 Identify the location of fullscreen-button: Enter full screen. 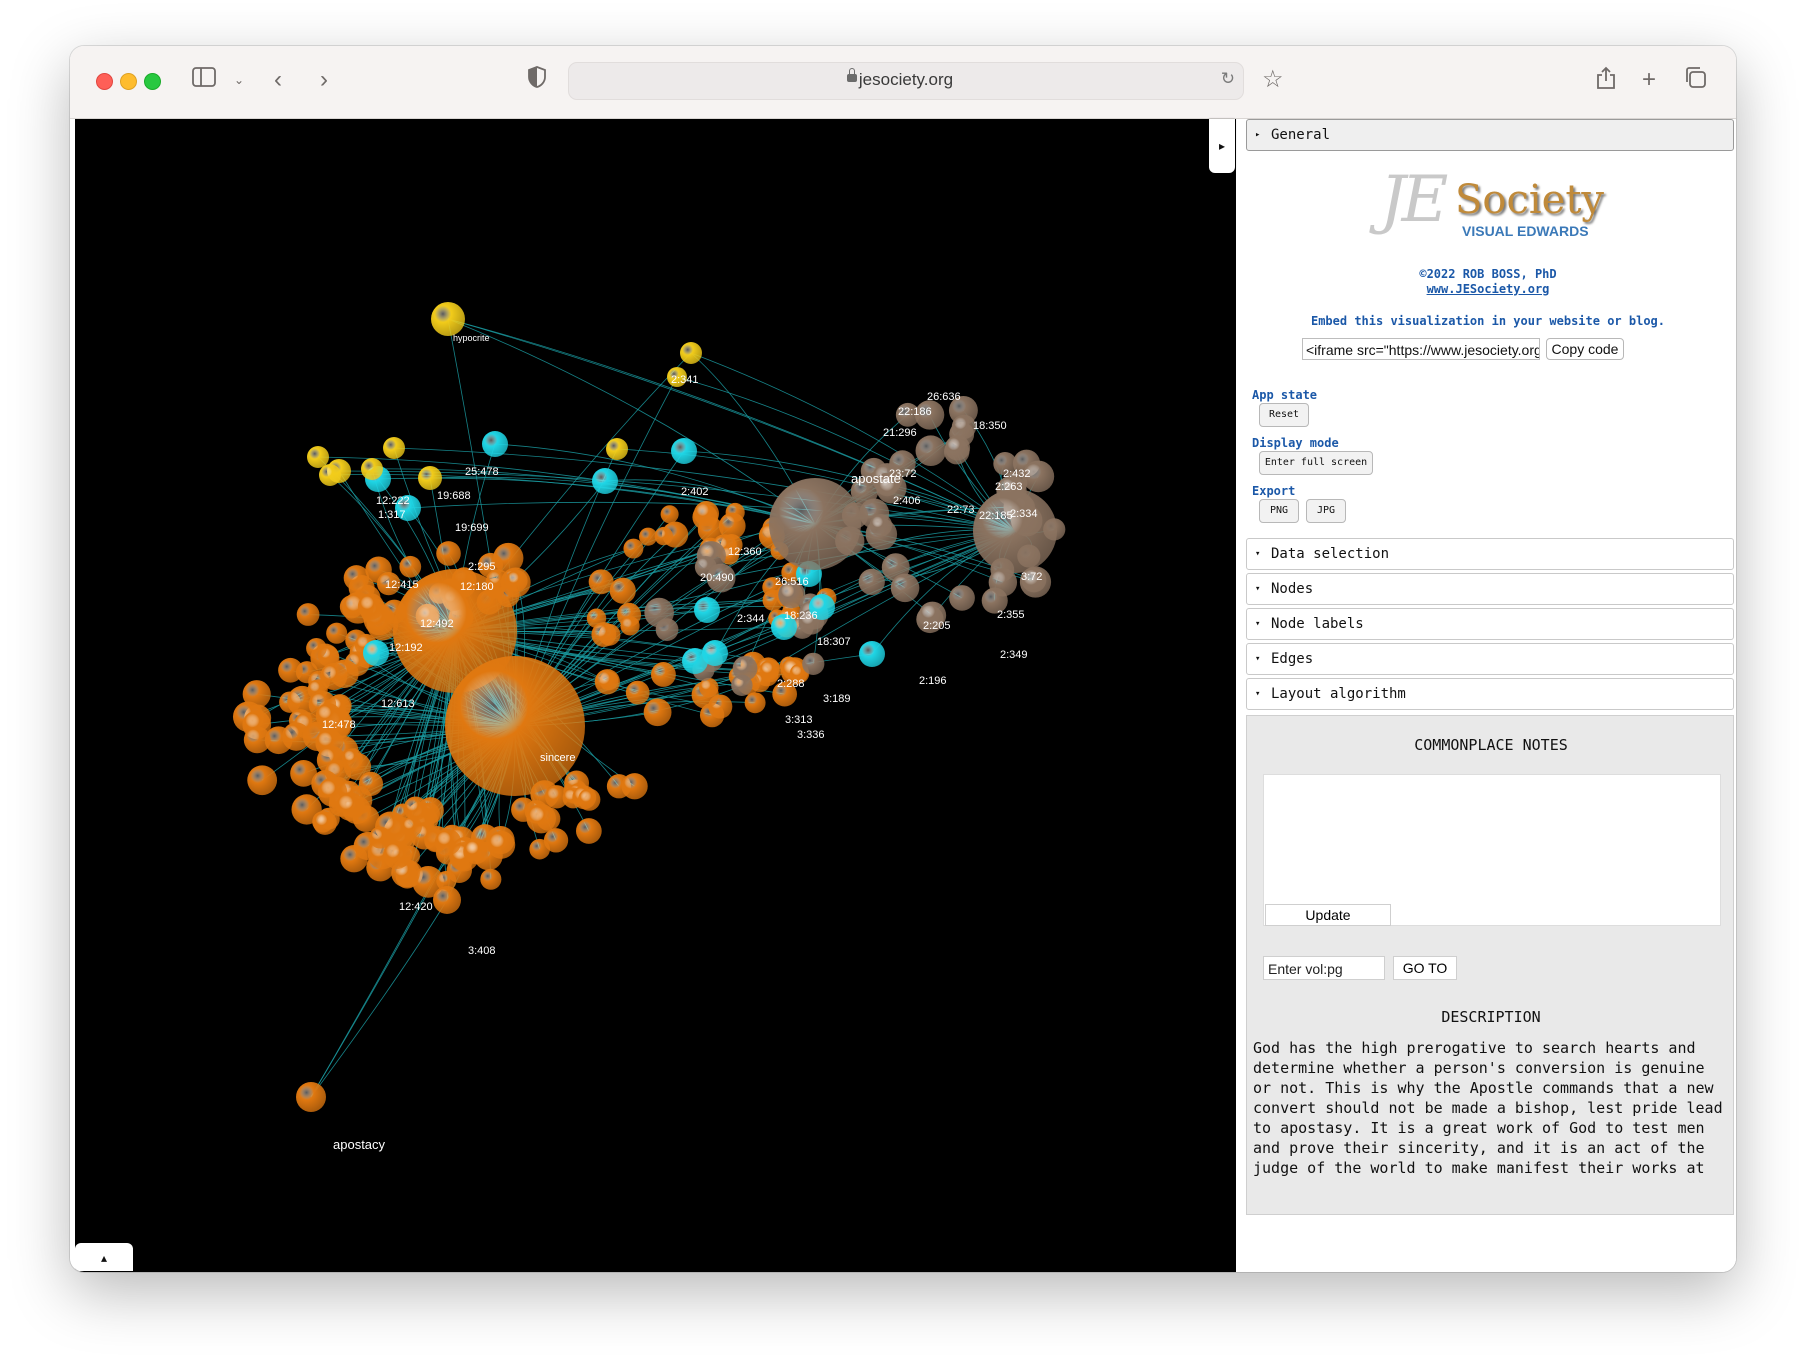
(1316, 463).